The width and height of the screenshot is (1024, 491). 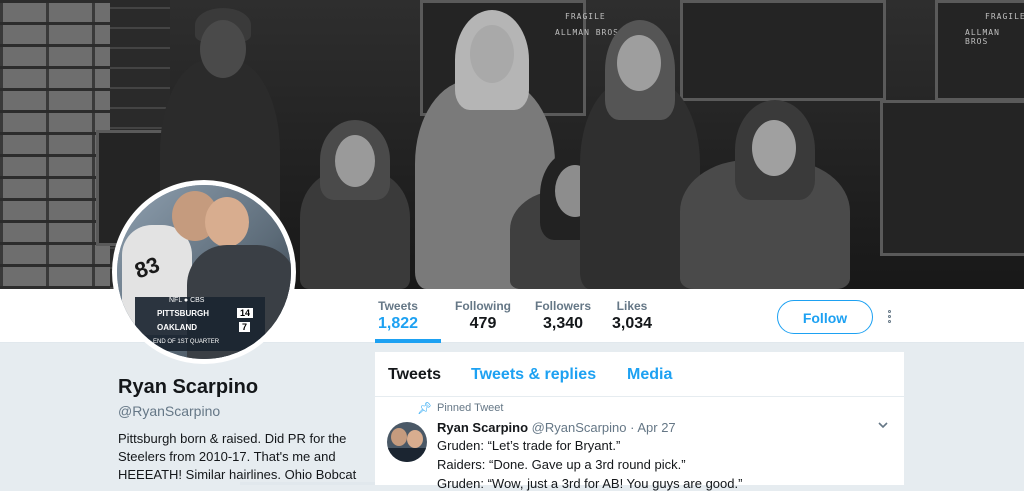 What do you see at coordinates (883, 425) in the screenshot?
I see `chevron-down-icon` at bounding box center [883, 425].